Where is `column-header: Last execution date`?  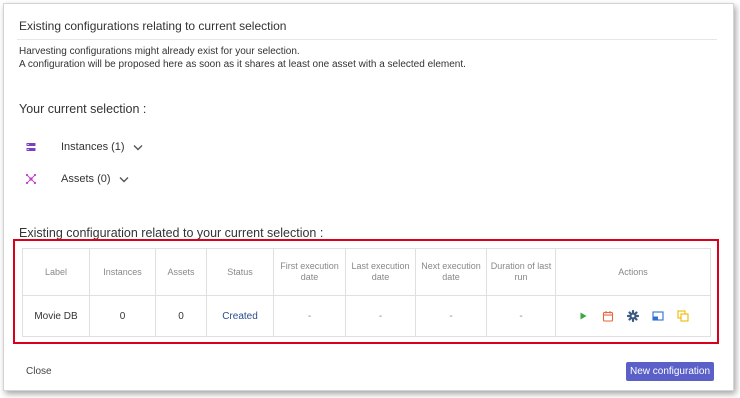
column-header: Last execution date is located at coordinates (380, 272).